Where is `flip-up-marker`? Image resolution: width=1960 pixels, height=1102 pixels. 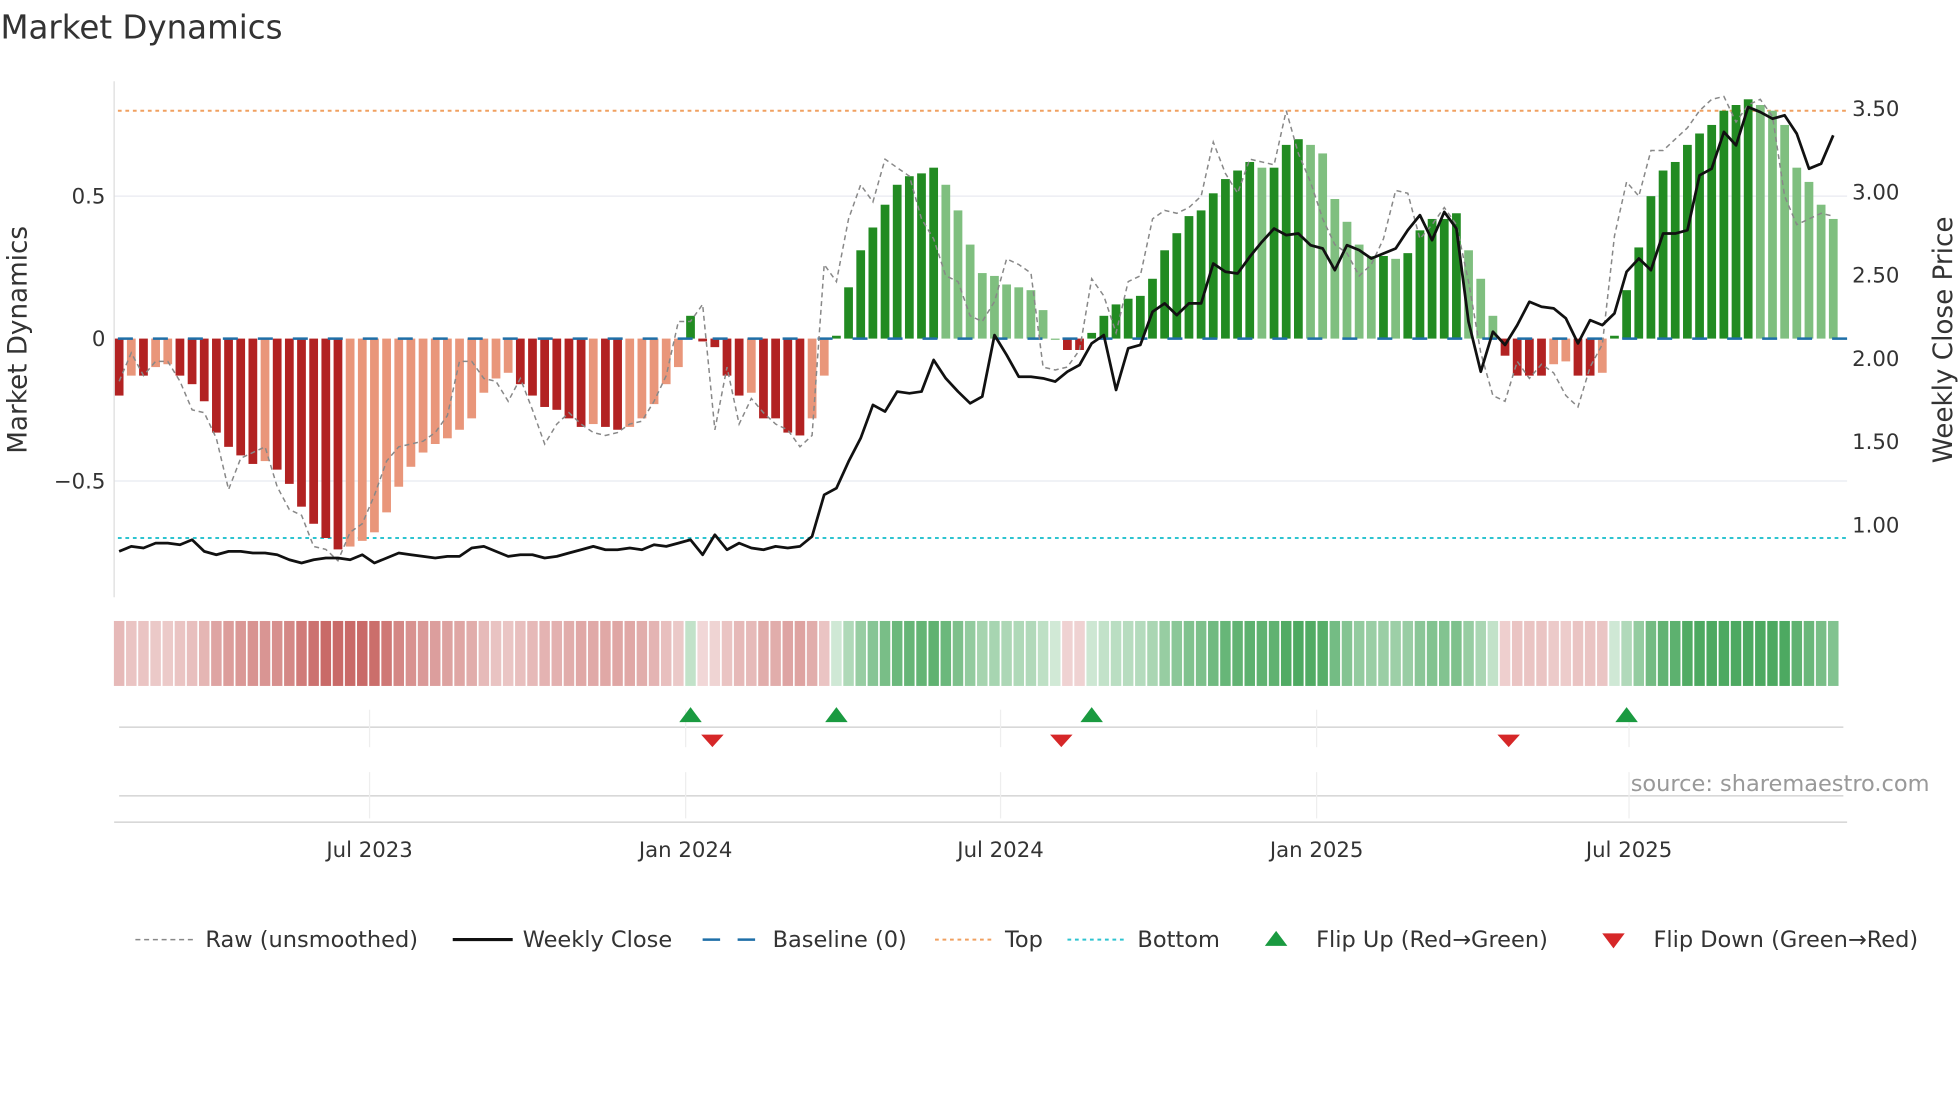
flip-up-marker is located at coordinates (1091, 715).